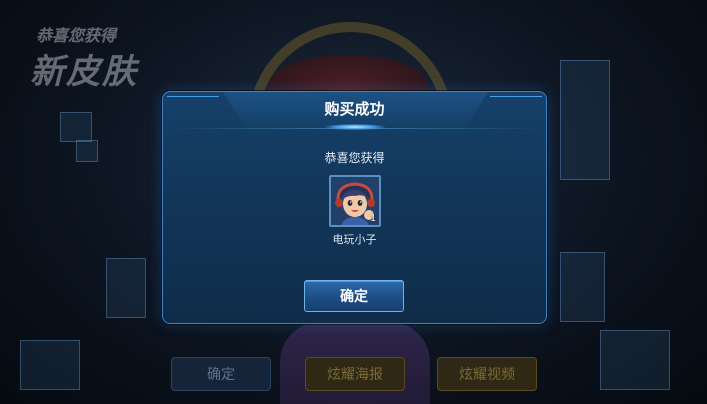  What do you see at coordinates (354, 158) in the screenshot?
I see `congrats-text: 恭喜您获得` at bounding box center [354, 158].